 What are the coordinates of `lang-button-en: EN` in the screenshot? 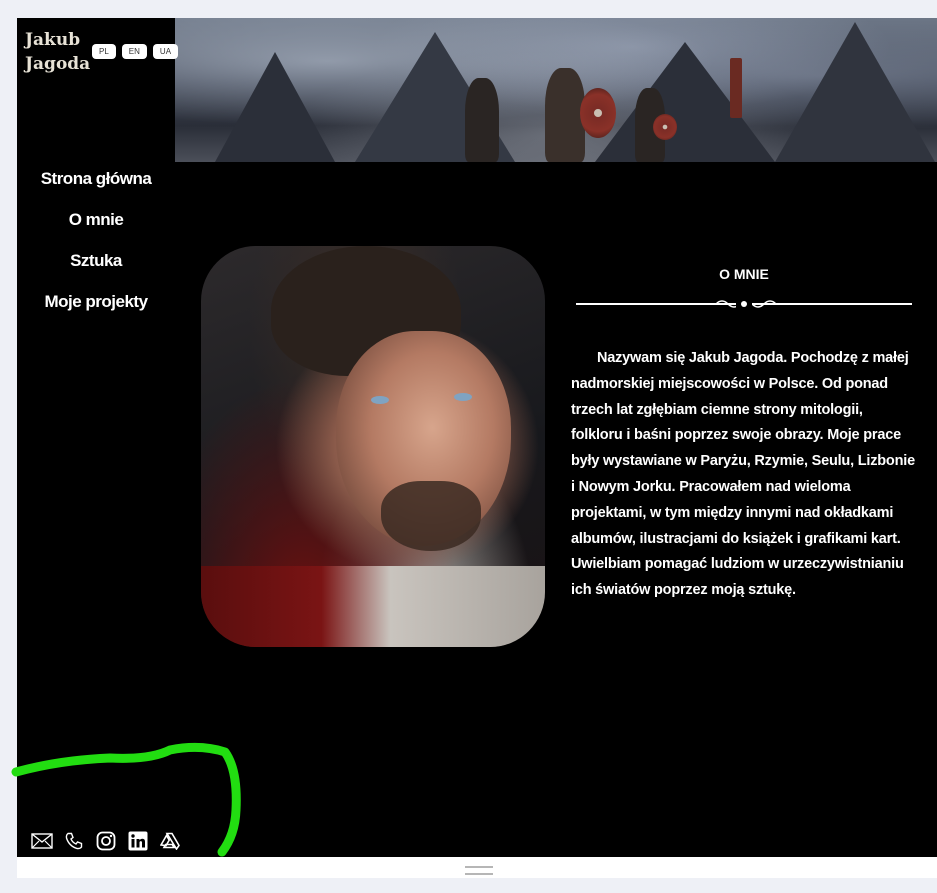 It's located at (134, 51).